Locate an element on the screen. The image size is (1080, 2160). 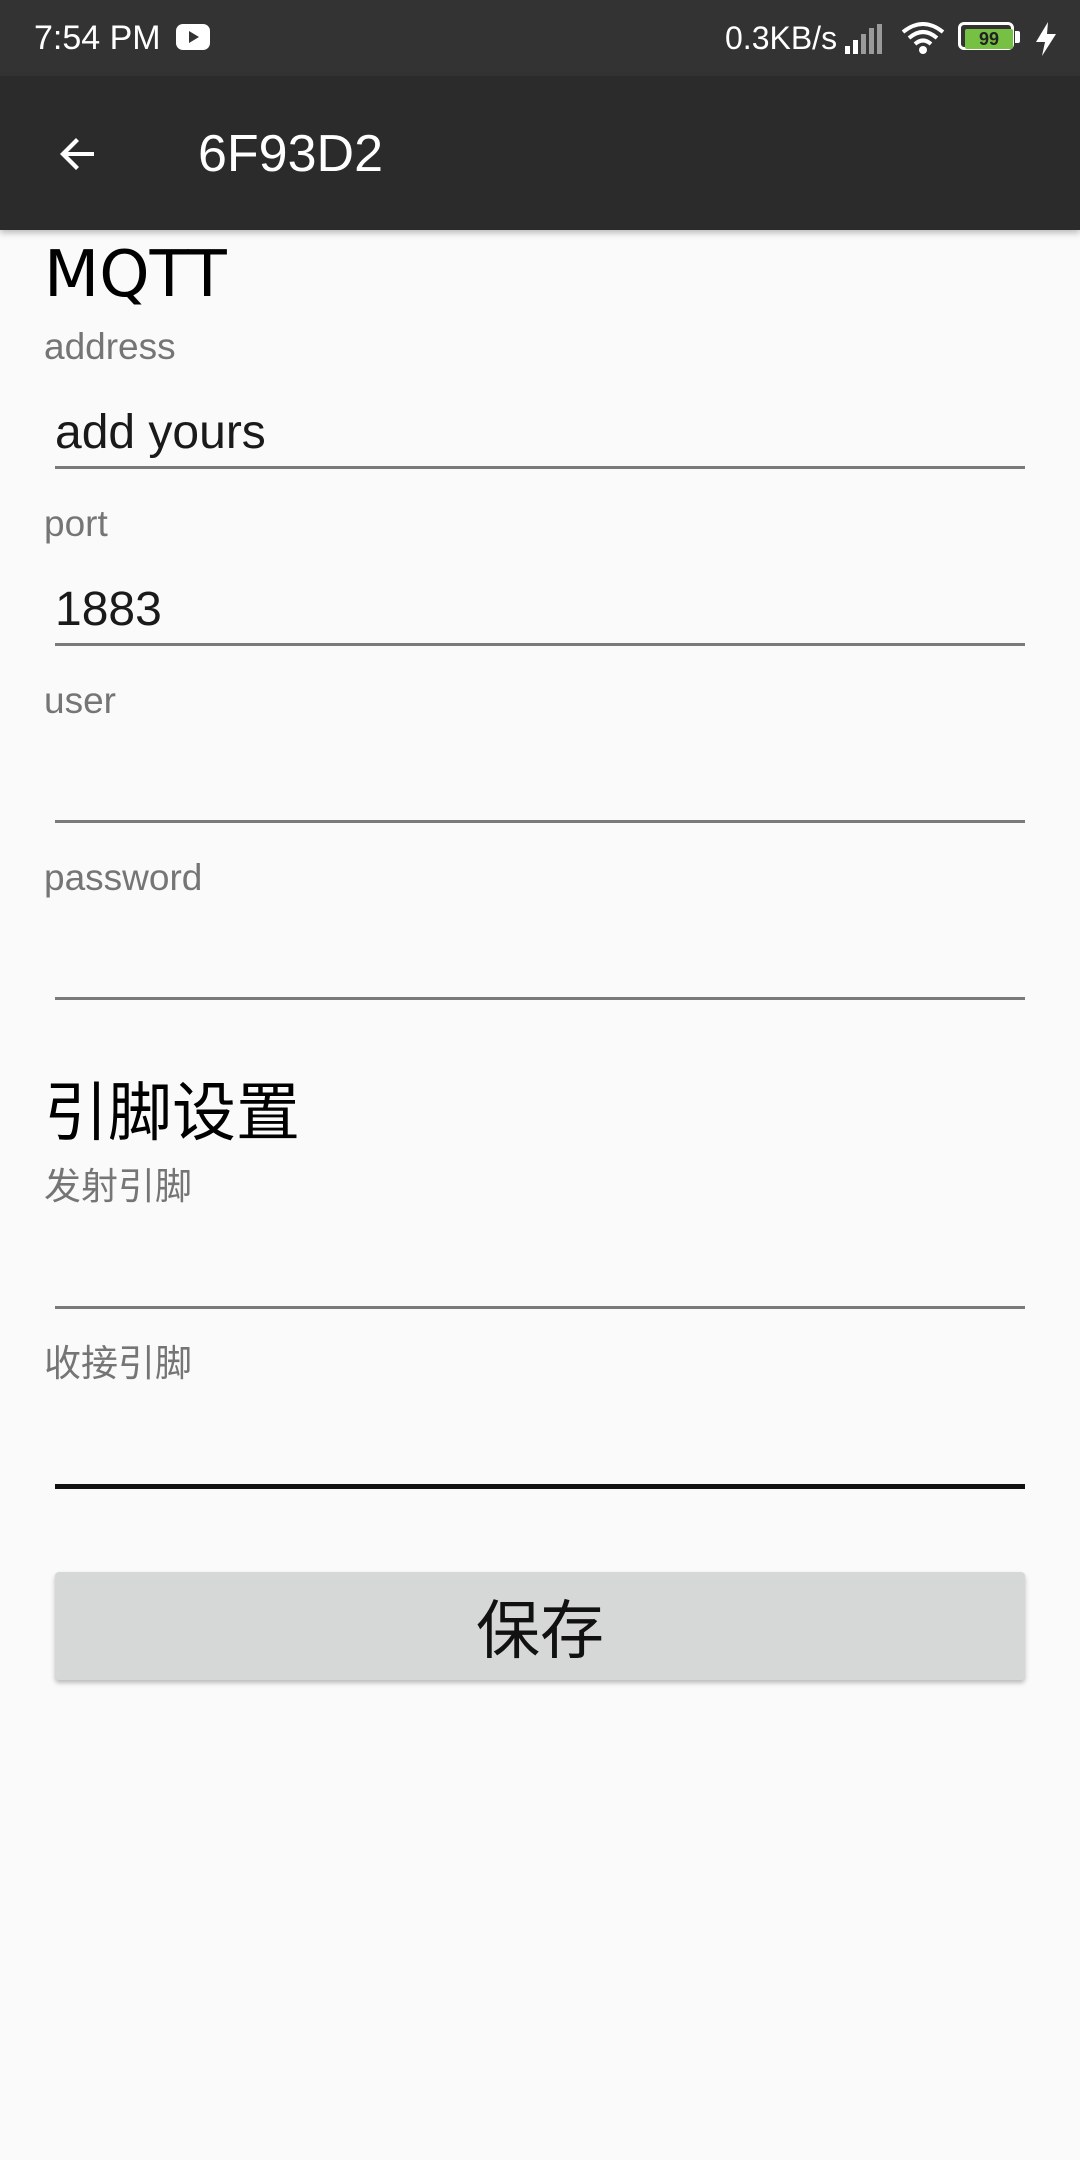
signal-icon is located at coordinates (863, 39).